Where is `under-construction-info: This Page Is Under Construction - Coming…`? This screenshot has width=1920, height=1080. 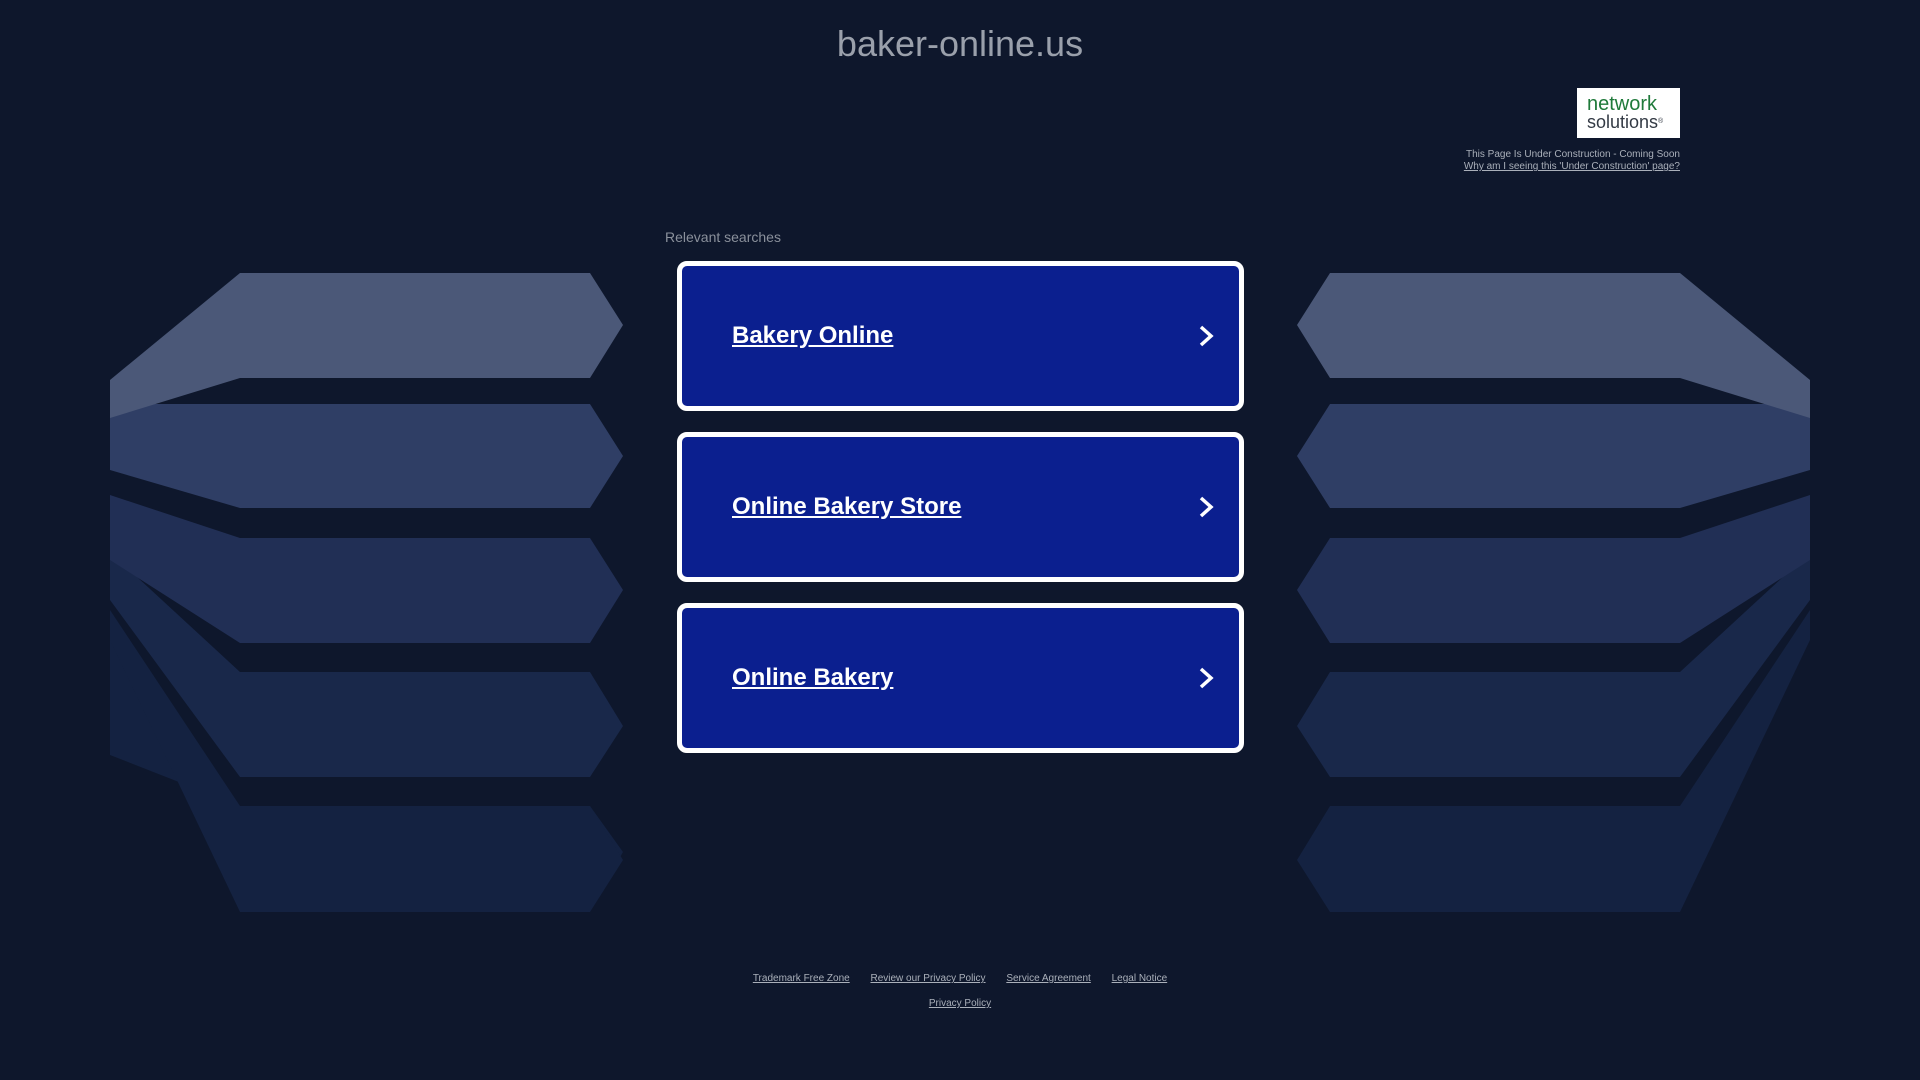
under-construction-info: This Page Is Under Construction - Coming… is located at coordinates (1572, 161).